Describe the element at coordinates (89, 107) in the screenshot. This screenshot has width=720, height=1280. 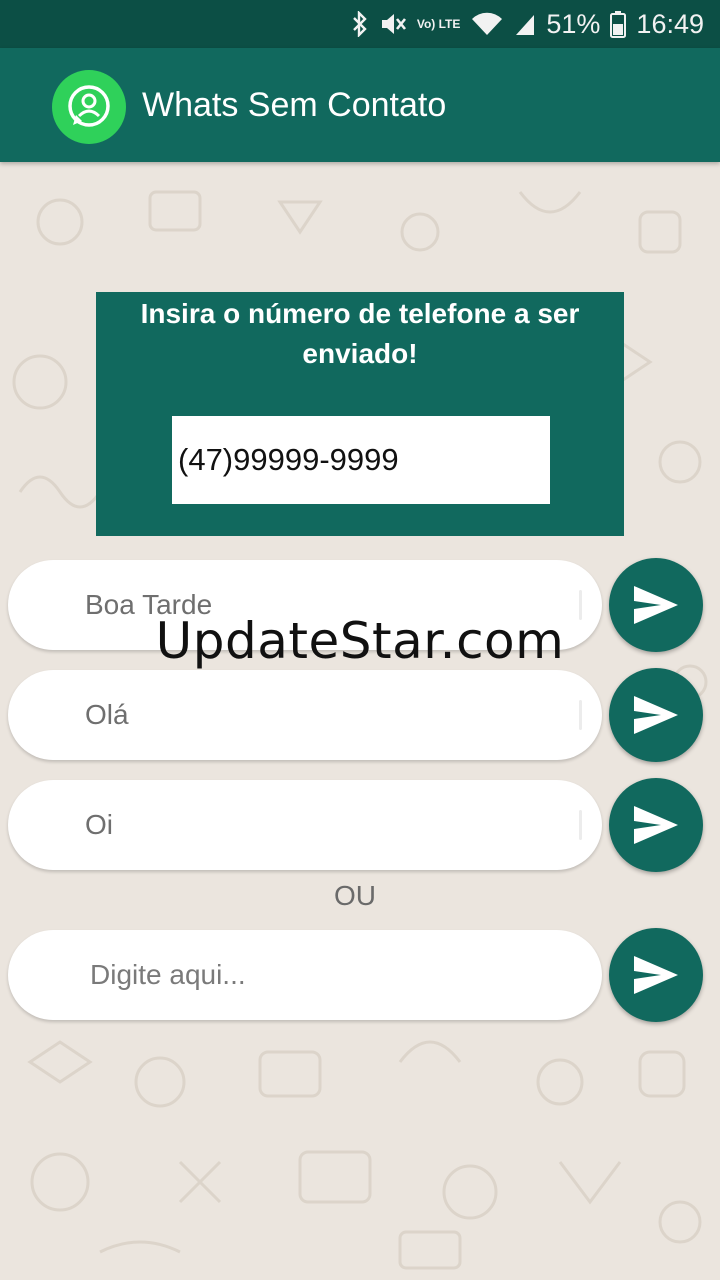
I see `whatsapp-logo-icon` at that location.